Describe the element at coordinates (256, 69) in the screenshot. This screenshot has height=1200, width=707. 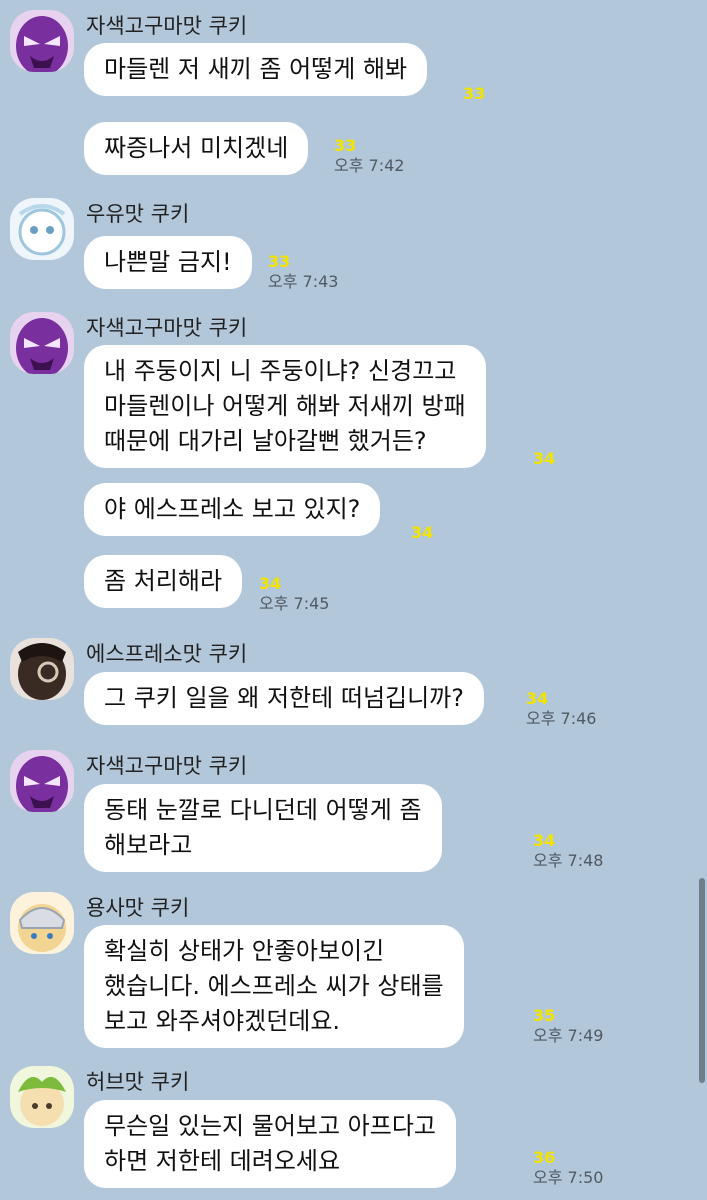
I see `message-bubble: 마들렌 저 새끼 좀 어떻게 해봐` at that location.